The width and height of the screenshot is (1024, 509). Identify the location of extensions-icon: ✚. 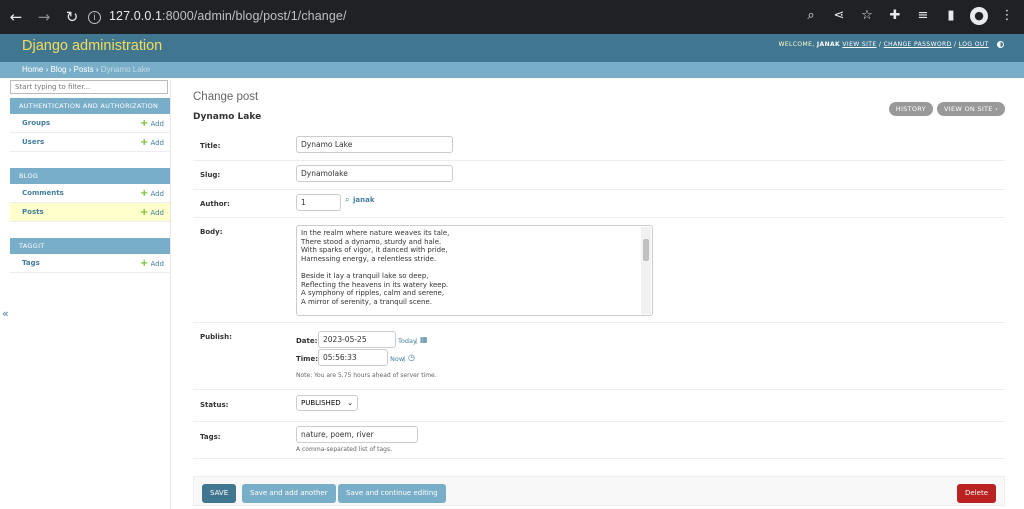
(895, 16).